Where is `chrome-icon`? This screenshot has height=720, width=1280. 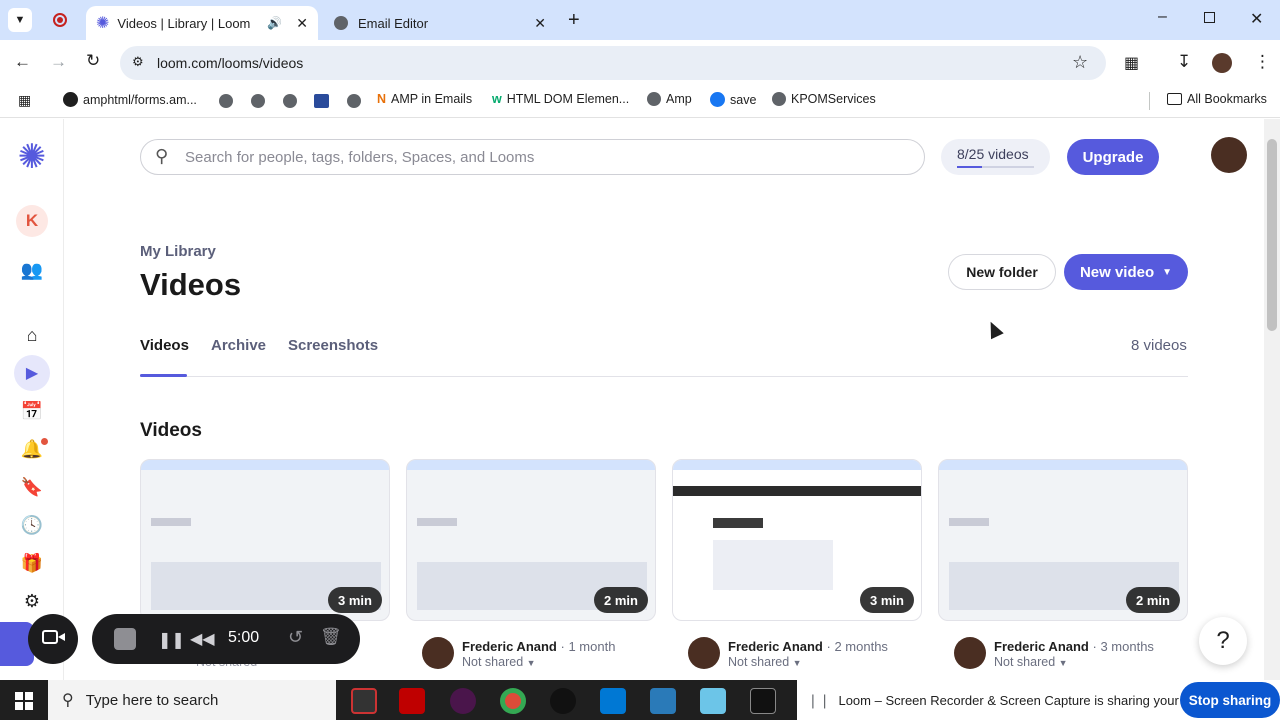 chrome-icon is located at coordinates (513, 701).